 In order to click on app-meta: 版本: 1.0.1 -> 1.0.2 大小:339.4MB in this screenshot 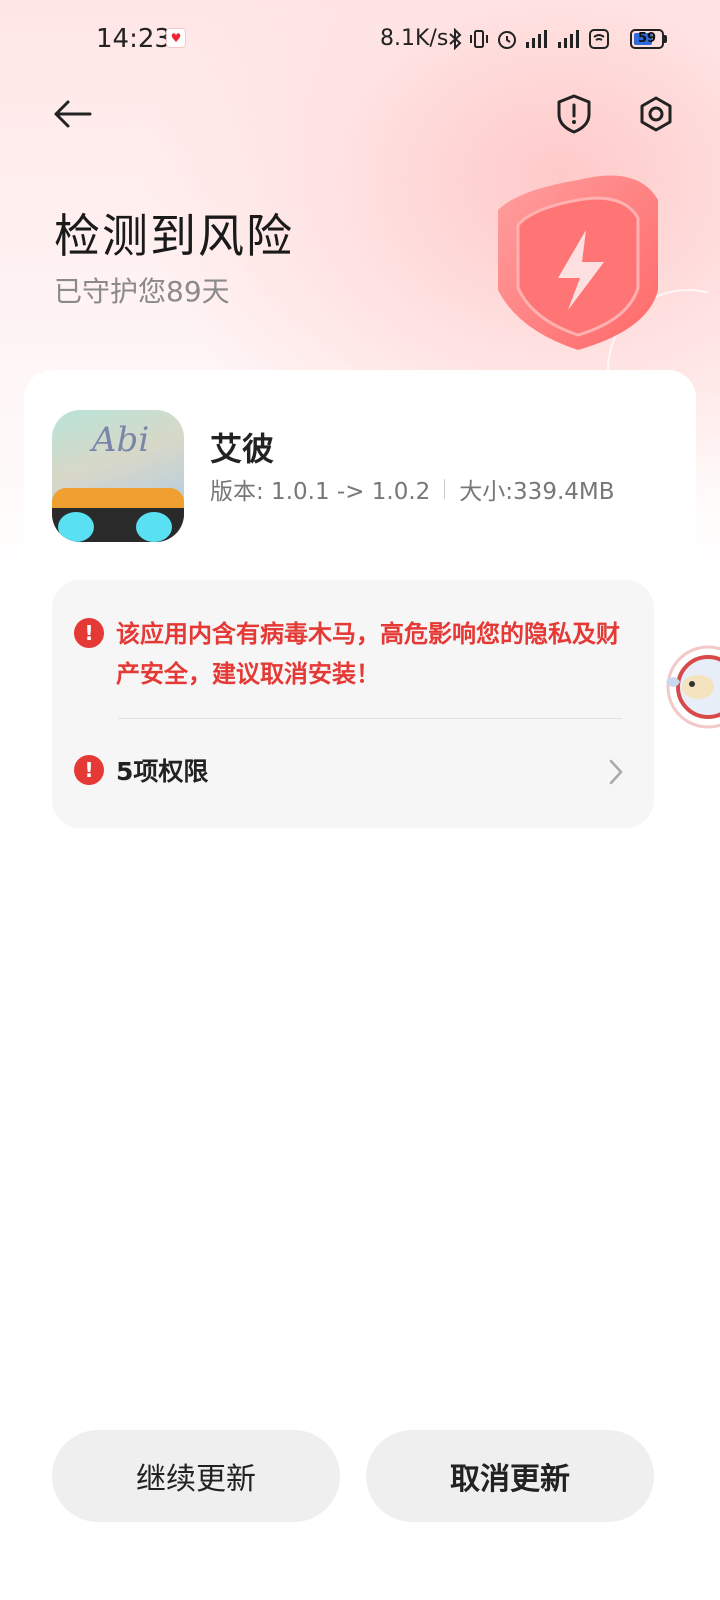, I will do `click(412, 489)`.